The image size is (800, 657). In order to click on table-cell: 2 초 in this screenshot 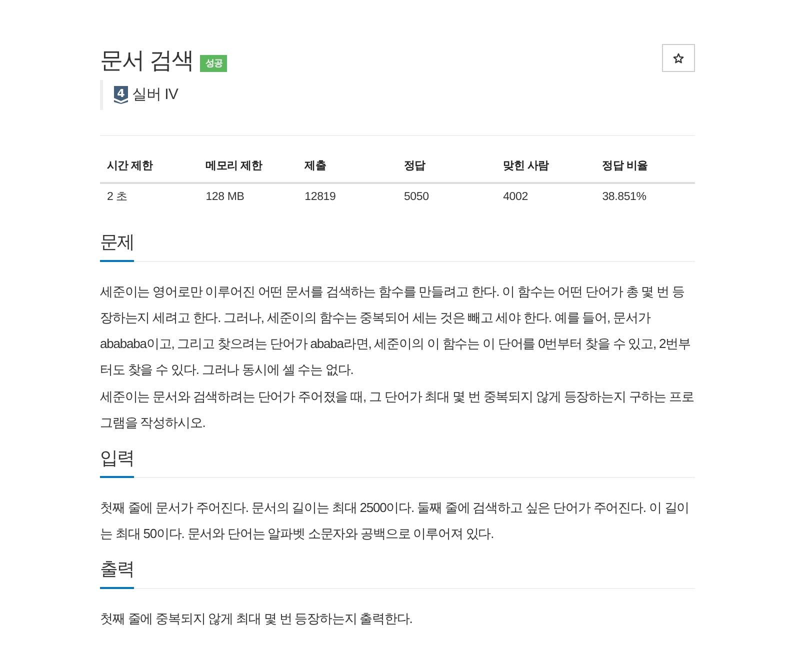, I will do `click(149, 197)`.